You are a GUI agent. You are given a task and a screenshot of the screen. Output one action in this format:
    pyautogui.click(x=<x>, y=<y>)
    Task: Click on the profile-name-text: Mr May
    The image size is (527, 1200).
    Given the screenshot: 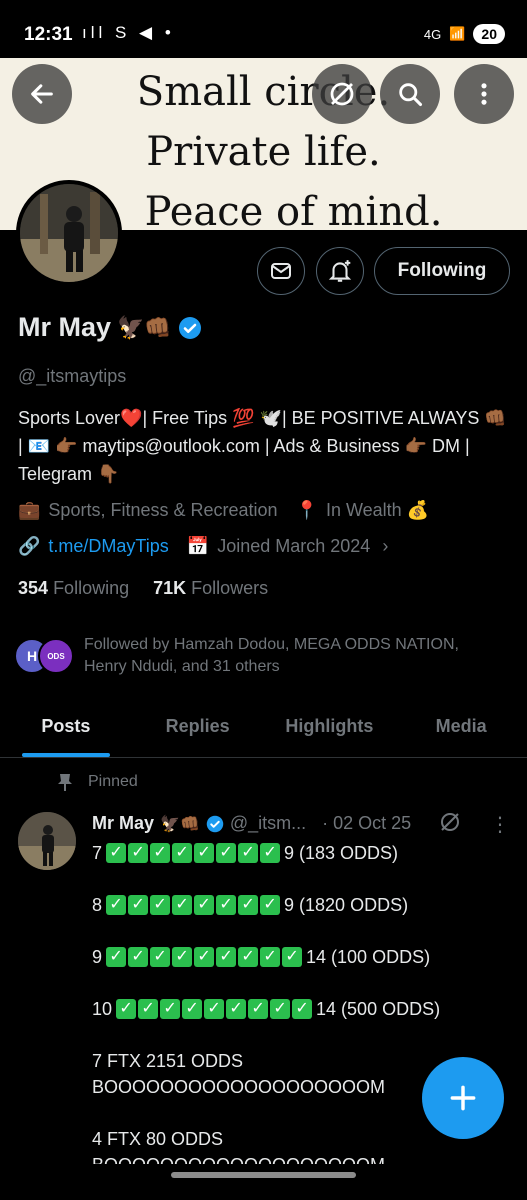 What is the action you would take?
    pyautogui.click(x=65, y=327)
    